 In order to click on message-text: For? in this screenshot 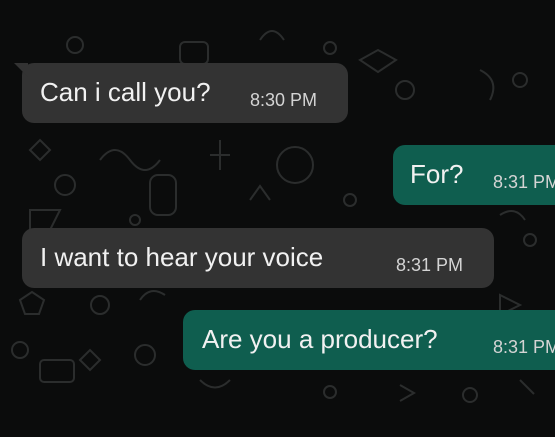, I will do `click(437, 174)`.